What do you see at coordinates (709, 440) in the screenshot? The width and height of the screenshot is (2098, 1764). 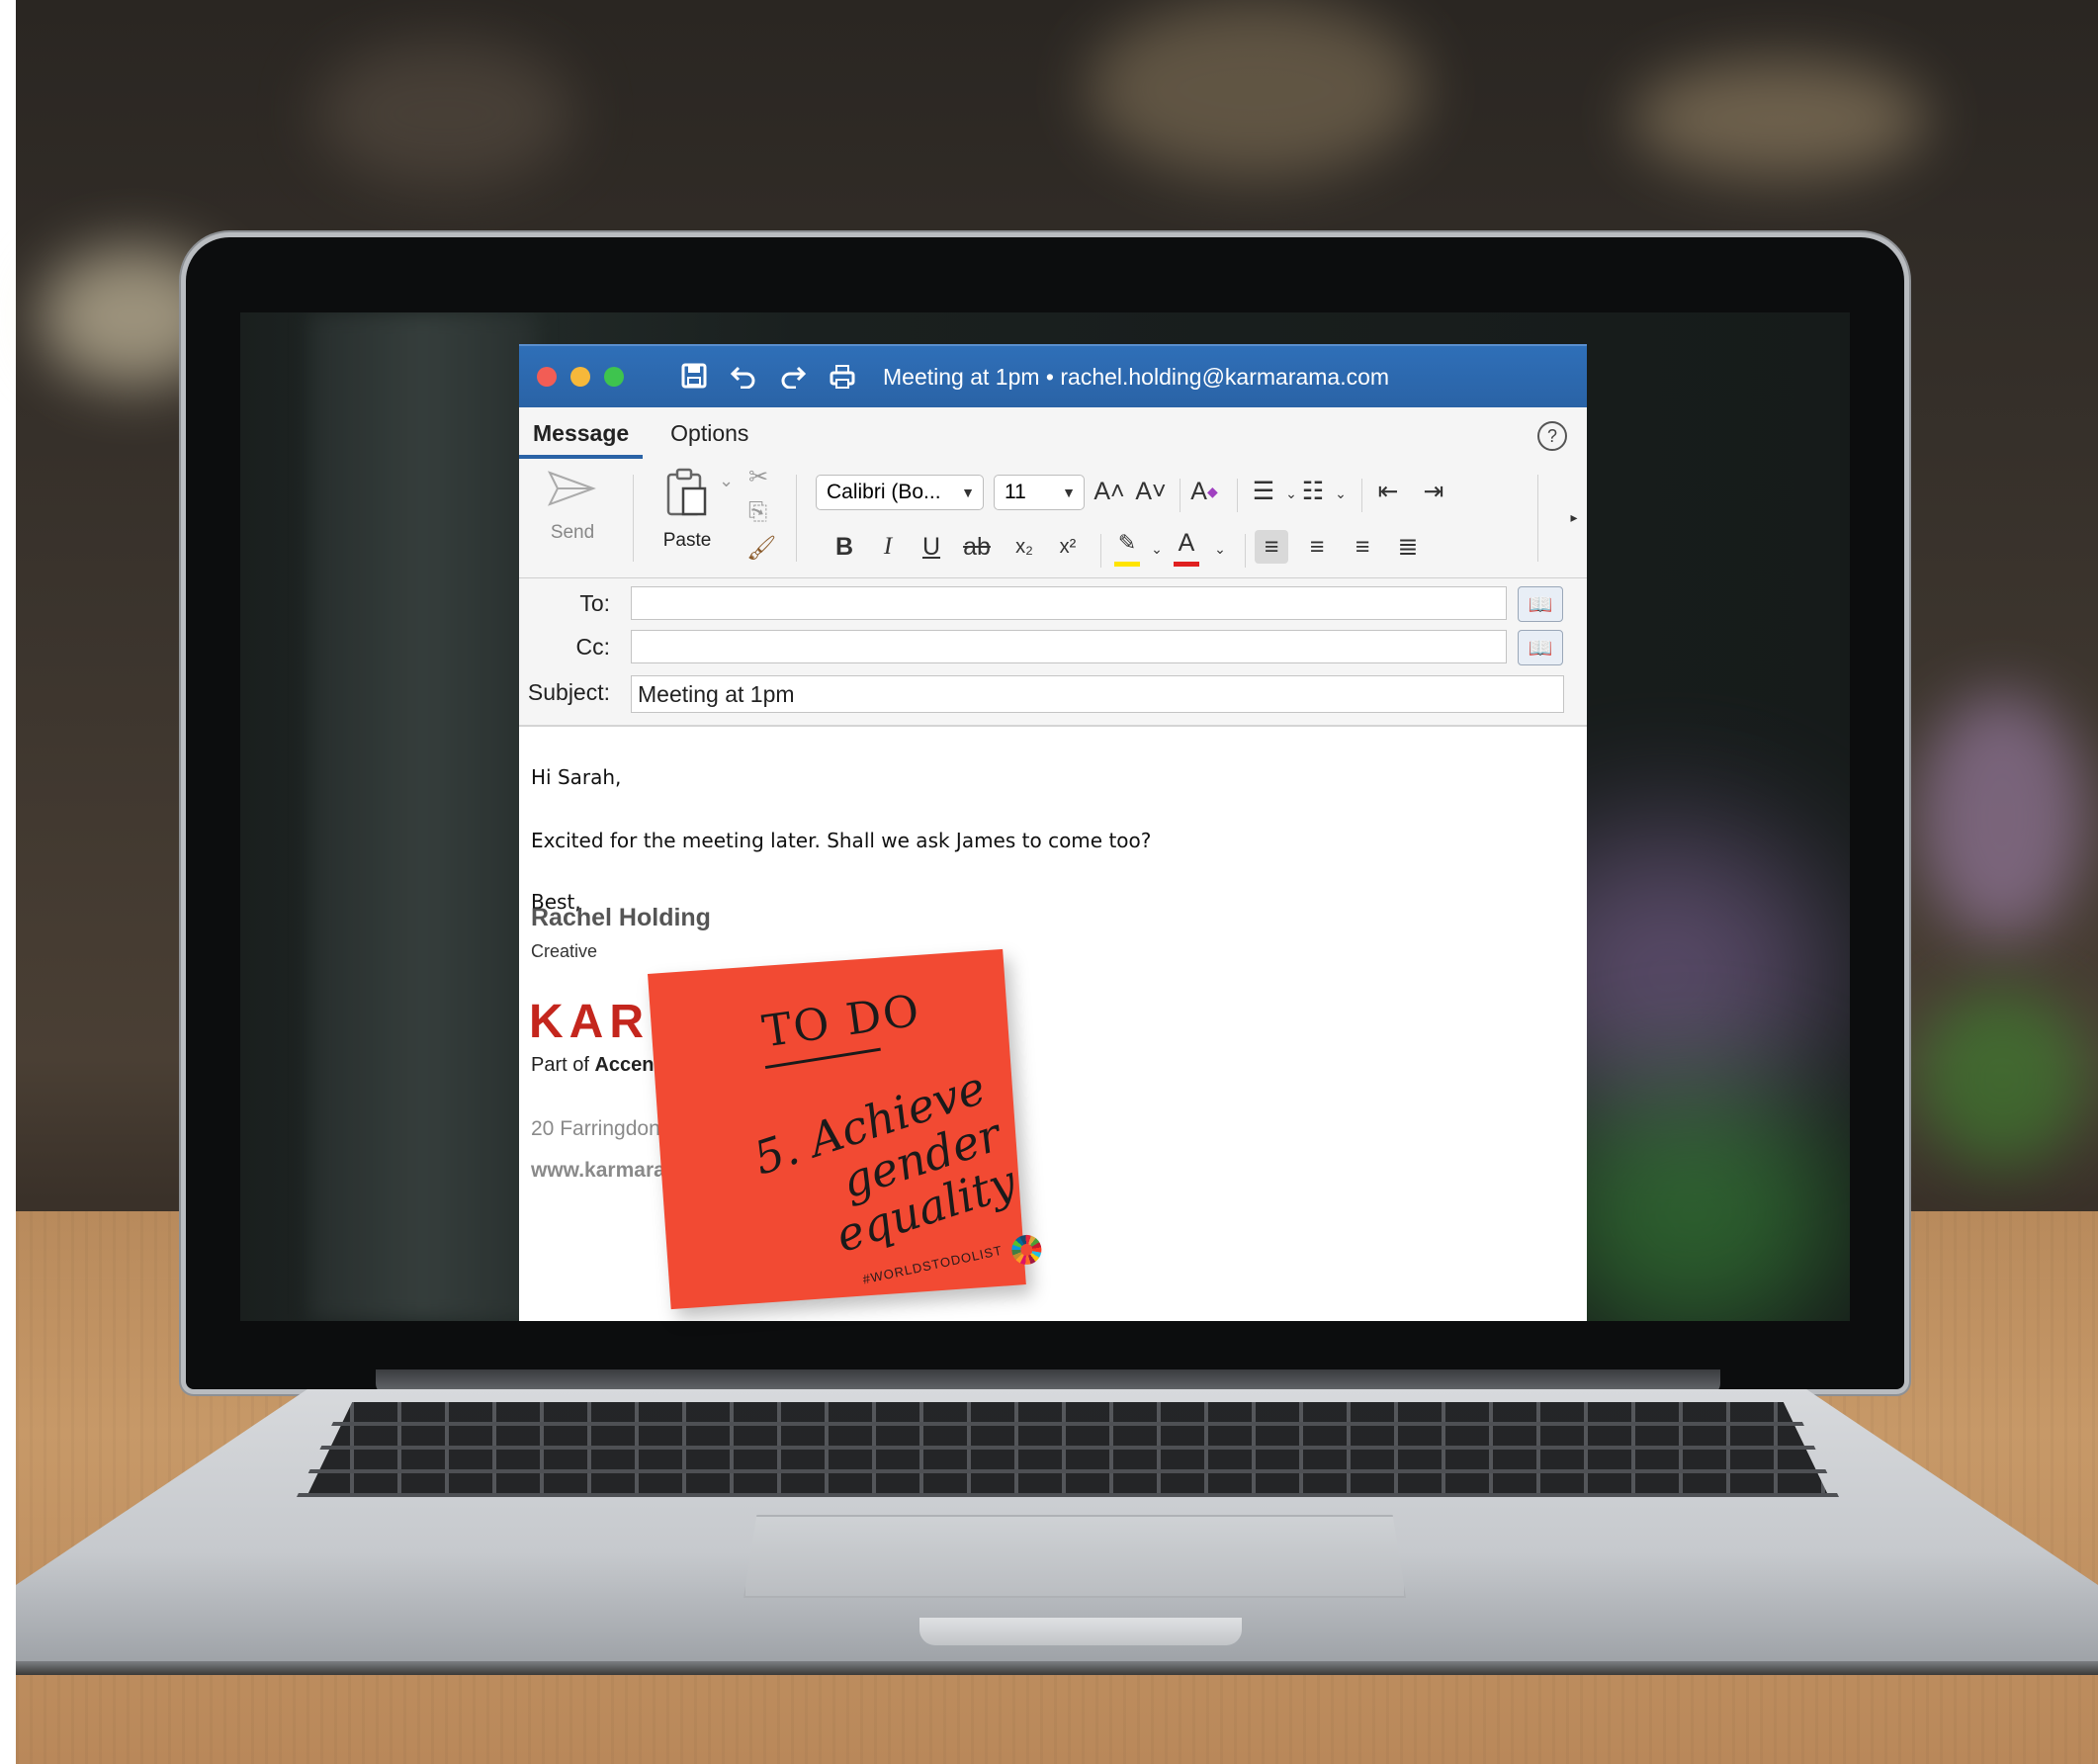 I see `tab-options: Options` at bounding box center [709, 440].